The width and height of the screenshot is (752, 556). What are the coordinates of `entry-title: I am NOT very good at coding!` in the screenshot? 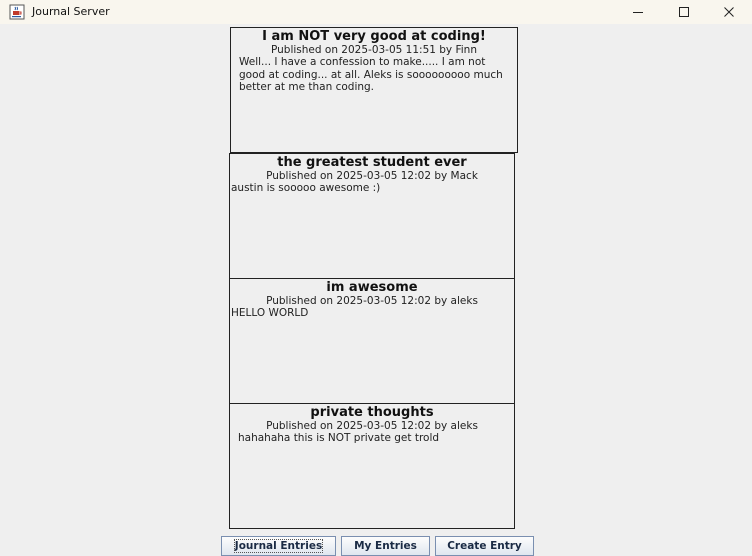 It's located at (374, 36).